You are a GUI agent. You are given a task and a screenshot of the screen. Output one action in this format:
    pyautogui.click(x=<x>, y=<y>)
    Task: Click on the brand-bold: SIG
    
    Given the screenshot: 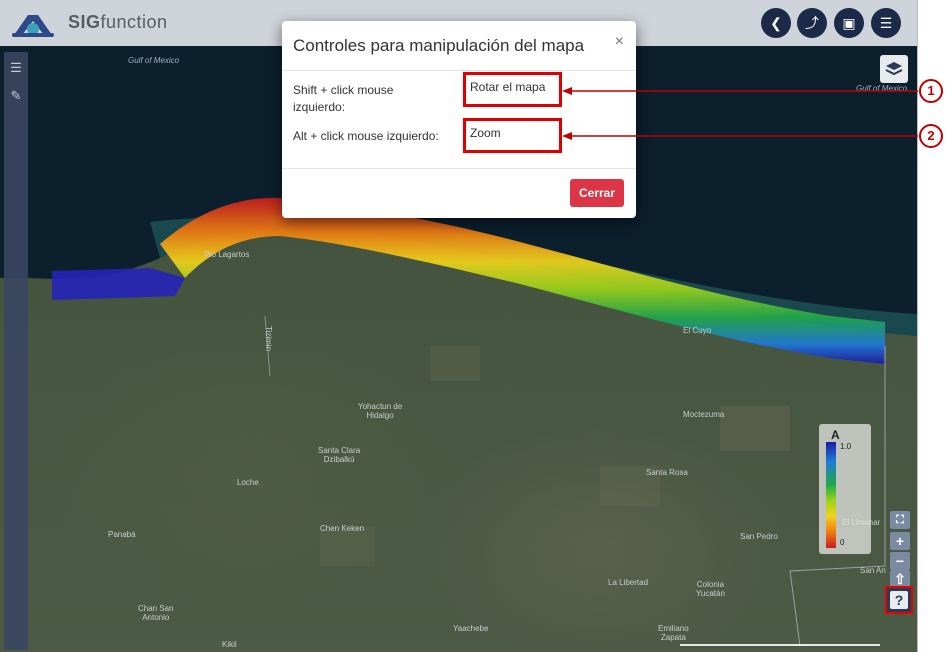 What is the action you would take?
    pyautogui.click(x=84, y=22)
    